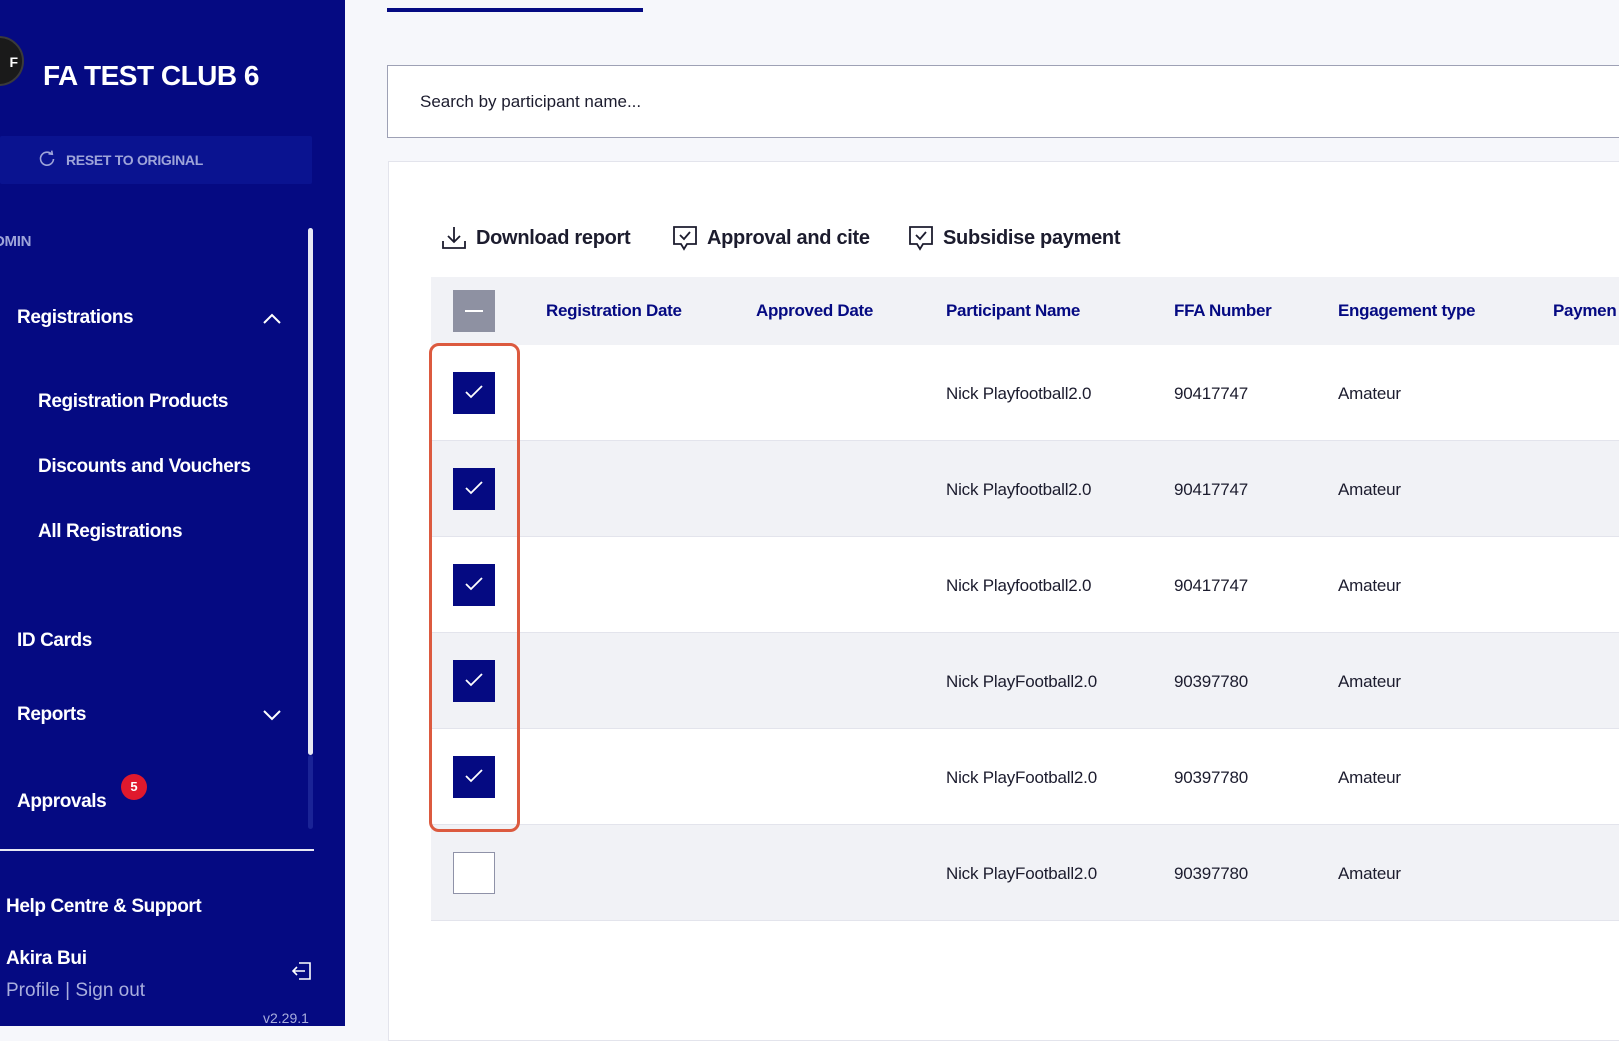  What do you see at coordinates (474, 587) in the screenshot?
I see `selection-highlight-box` at bounding box center [474, 587].